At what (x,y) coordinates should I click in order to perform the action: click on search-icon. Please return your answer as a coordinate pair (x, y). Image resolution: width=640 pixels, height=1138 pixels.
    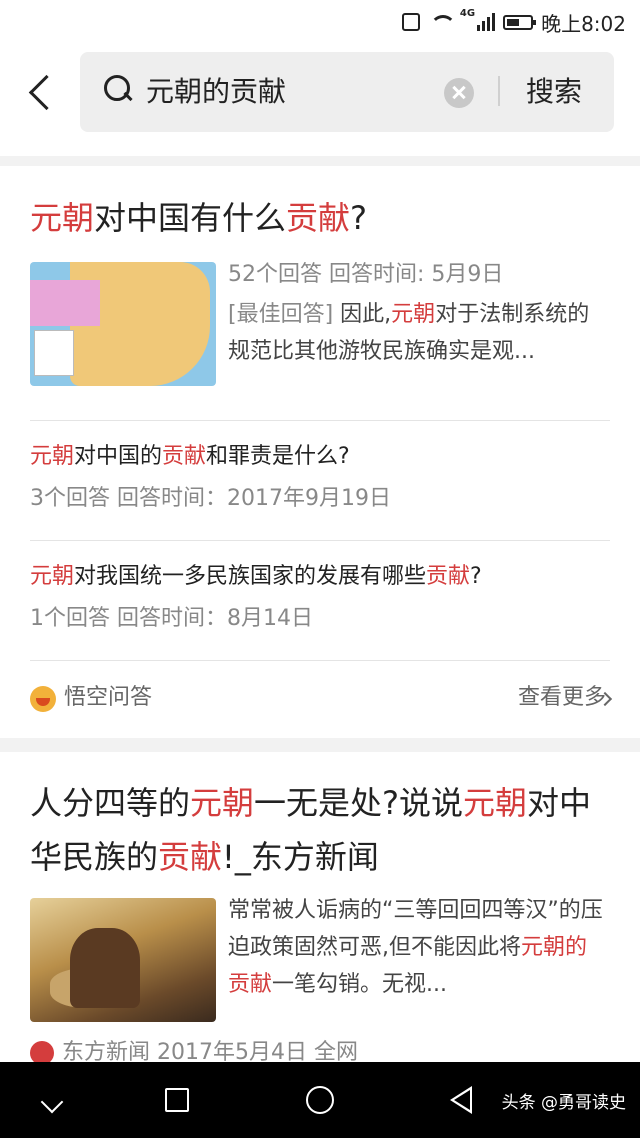
    Looking at the image, I should click on (118, 89).